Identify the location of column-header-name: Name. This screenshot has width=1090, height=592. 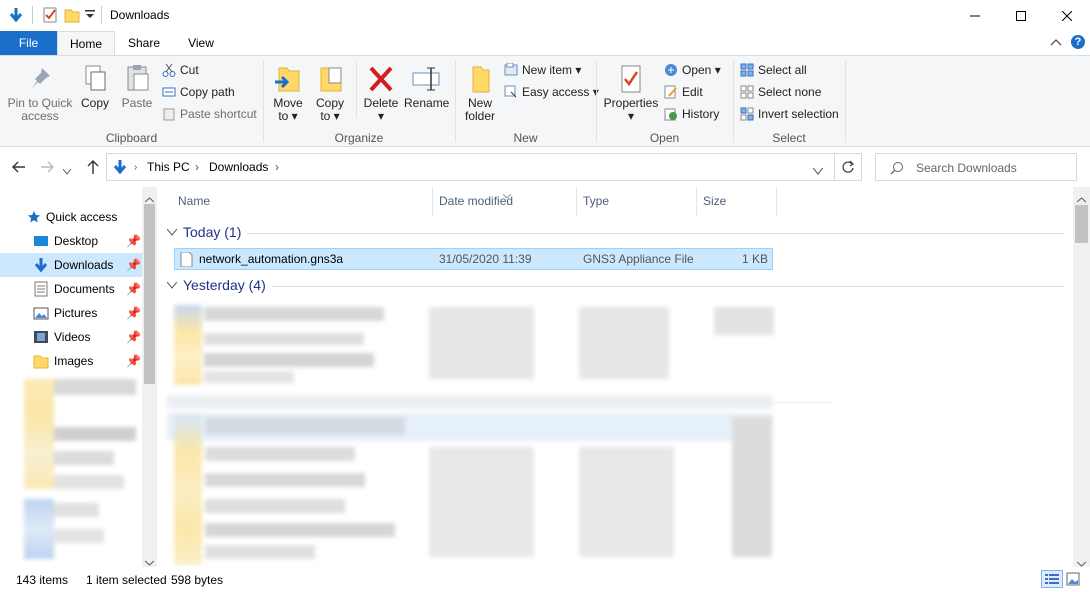
(194, 201).